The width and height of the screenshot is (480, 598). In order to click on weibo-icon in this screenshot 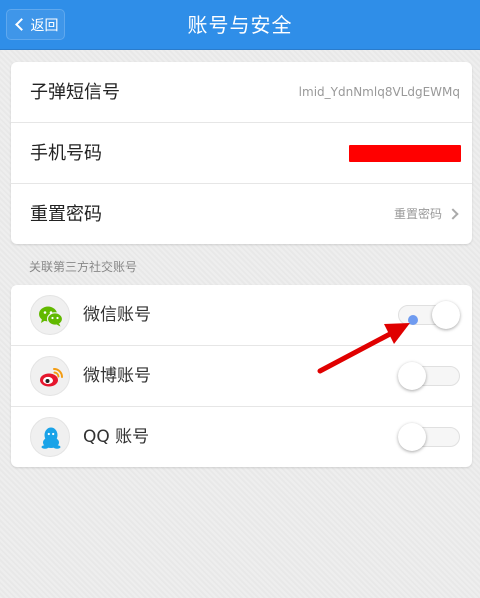, I will do `click(50, 376)`.